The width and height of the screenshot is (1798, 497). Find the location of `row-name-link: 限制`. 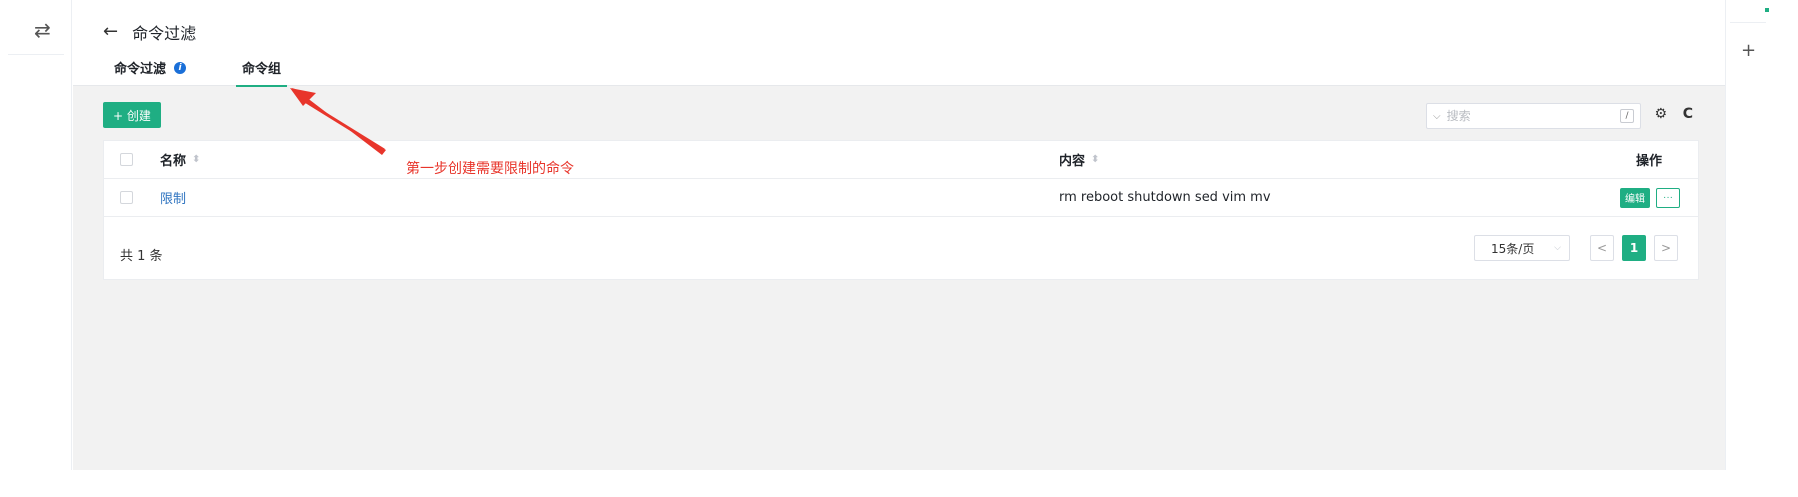

row-name-link: 限制 is located at coordinates (173, 197).